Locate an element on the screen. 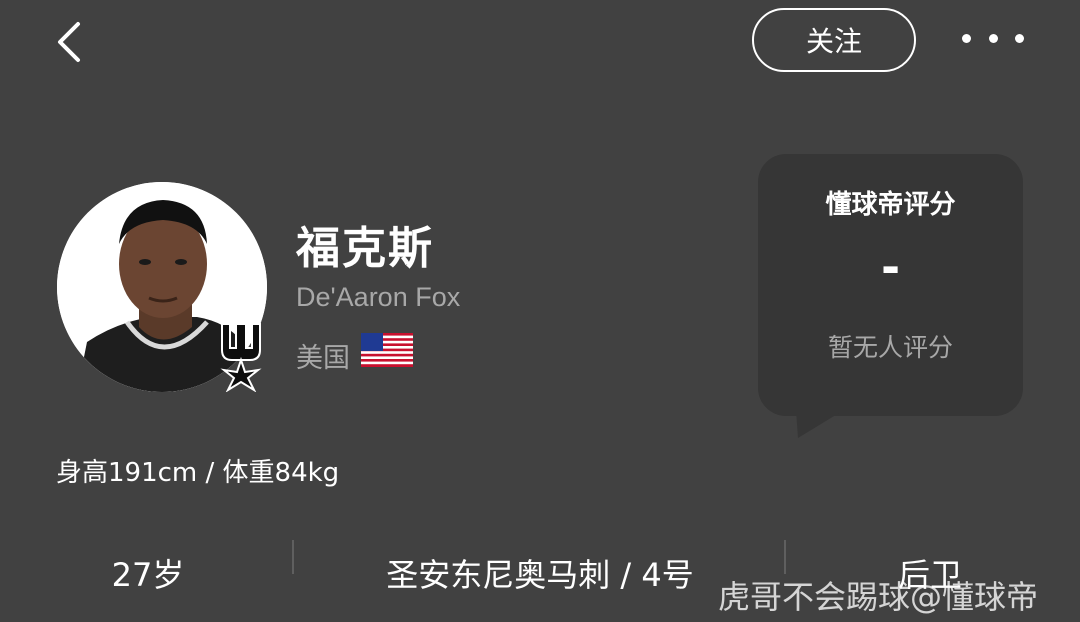 This screenshot has height=622, width=1080. follow-button: 关注 is located at coordinates (834, 40).